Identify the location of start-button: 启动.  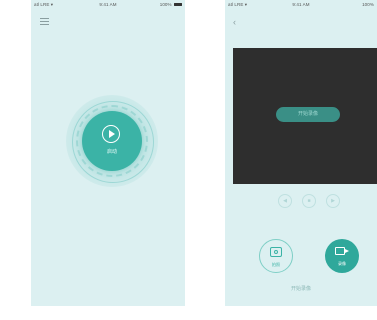
(112, 141).